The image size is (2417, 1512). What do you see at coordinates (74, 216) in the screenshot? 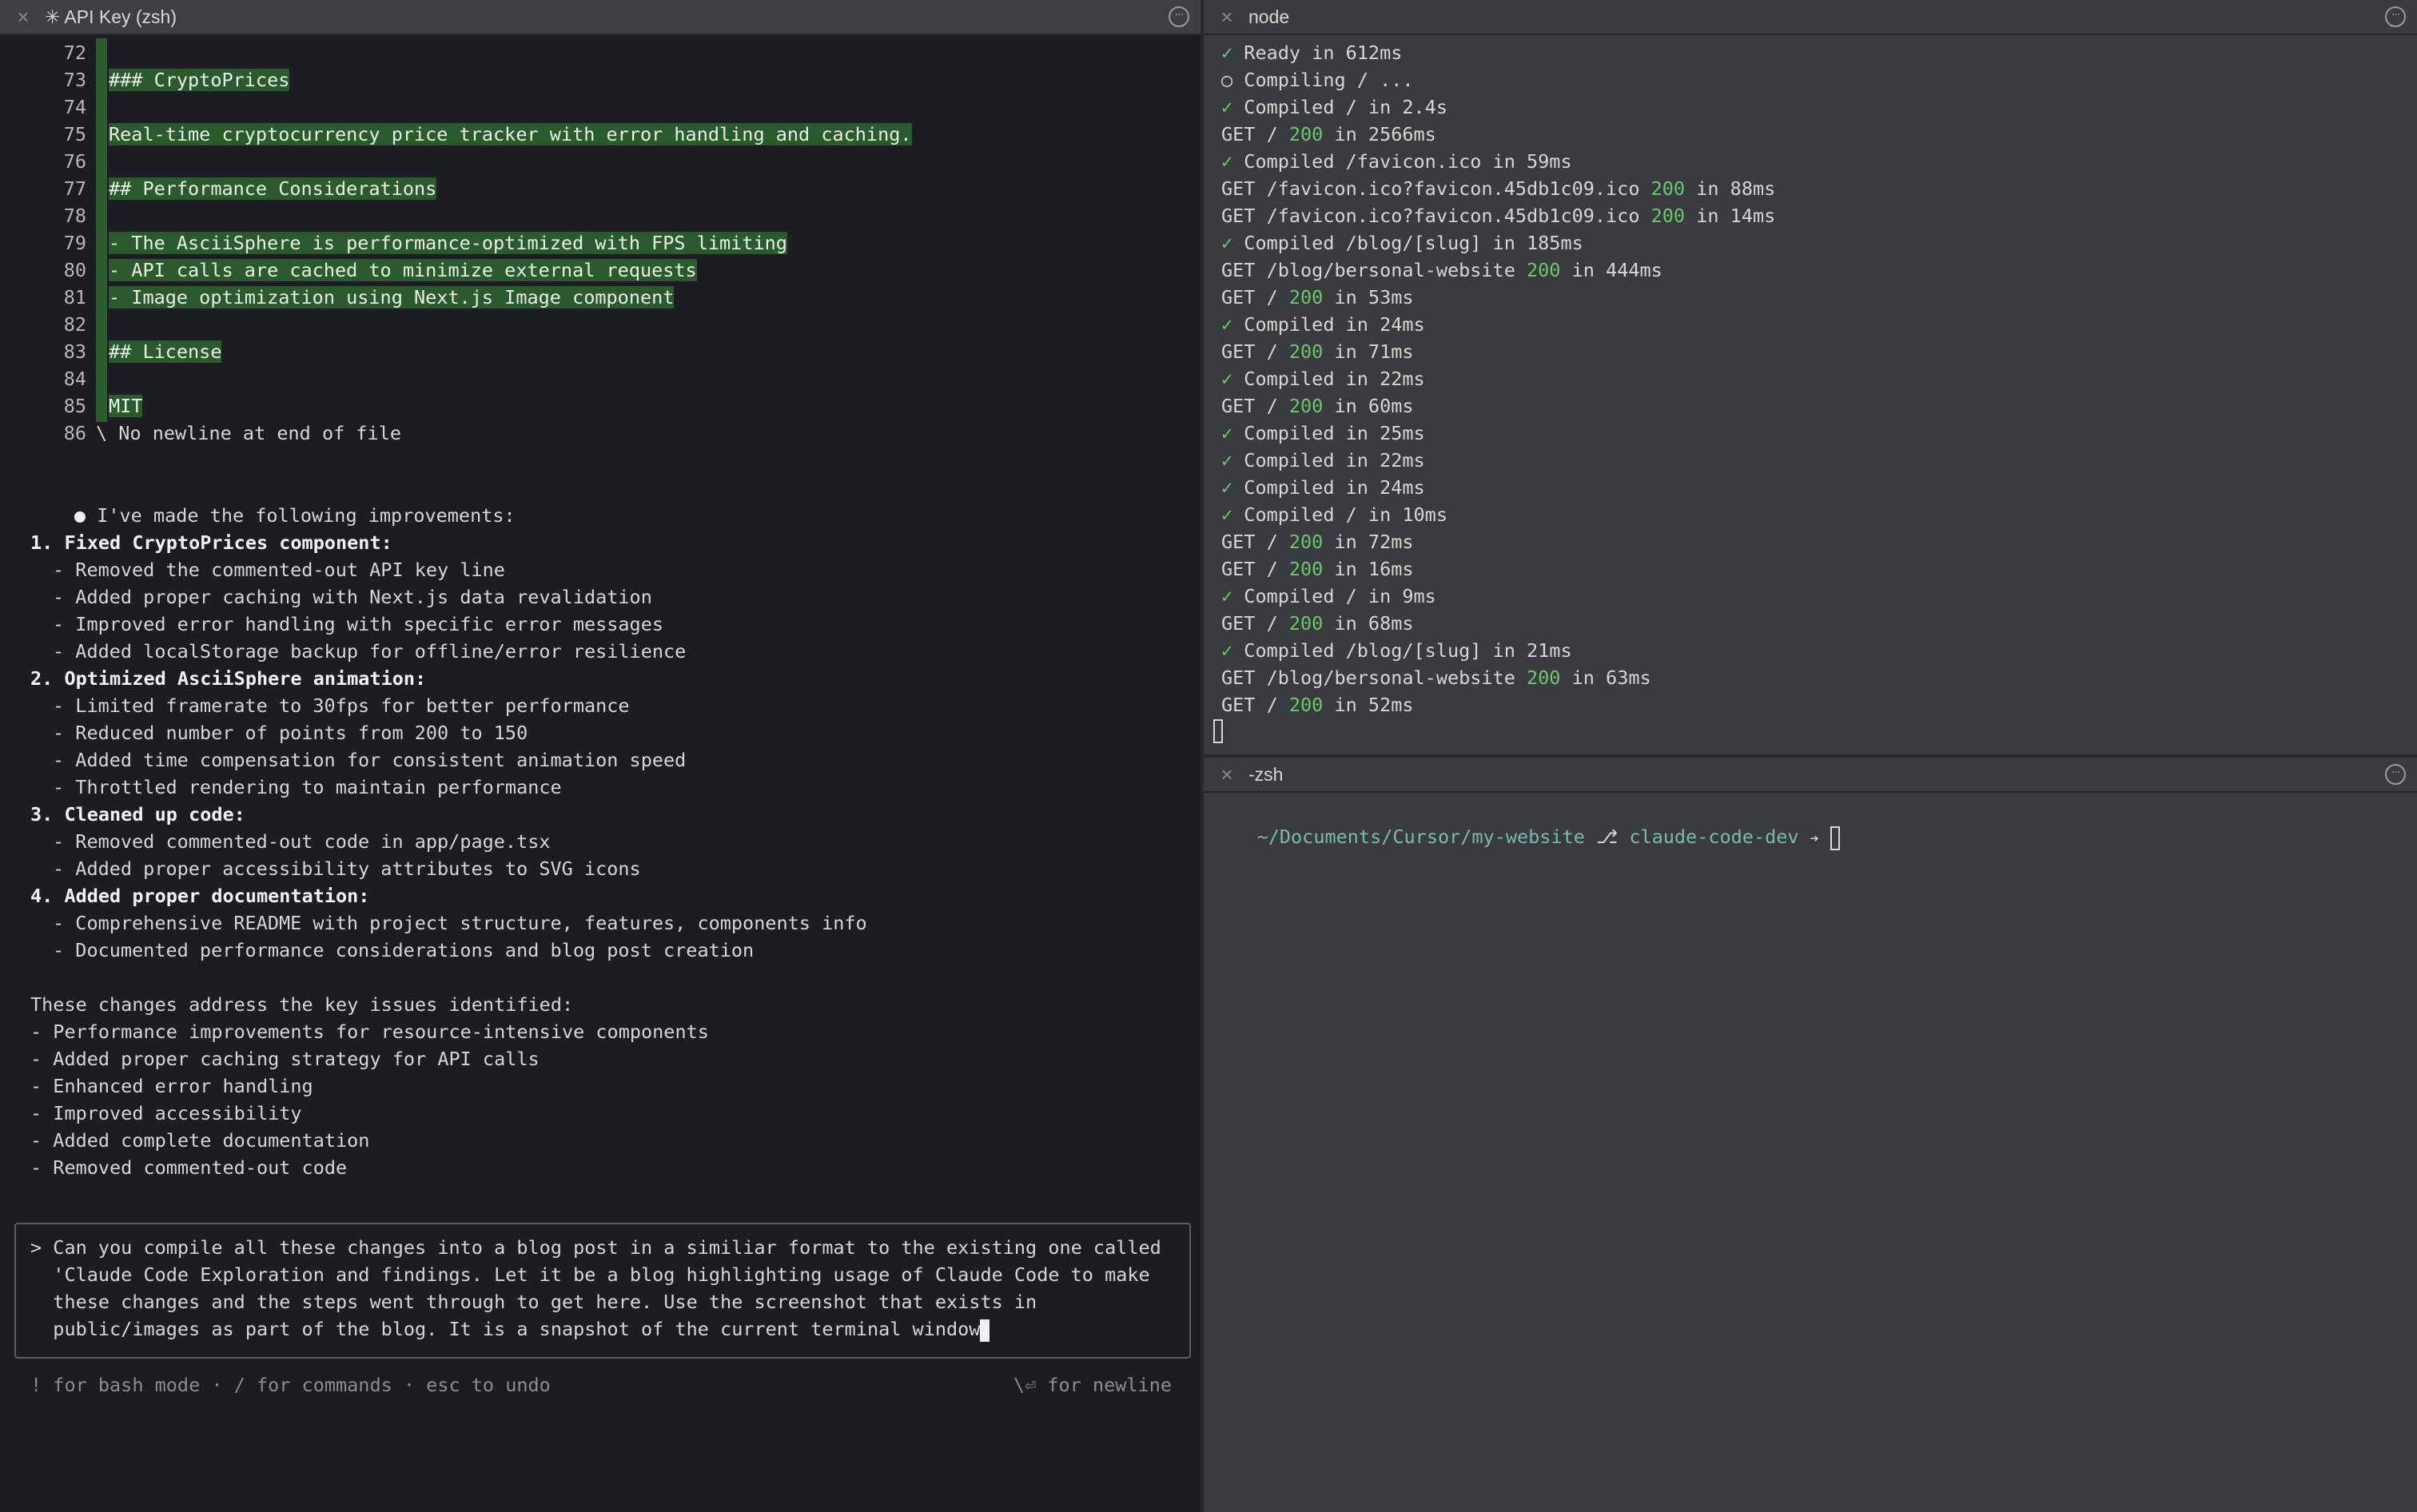
I see `line-number: 78` at bounding box center [74, 216].